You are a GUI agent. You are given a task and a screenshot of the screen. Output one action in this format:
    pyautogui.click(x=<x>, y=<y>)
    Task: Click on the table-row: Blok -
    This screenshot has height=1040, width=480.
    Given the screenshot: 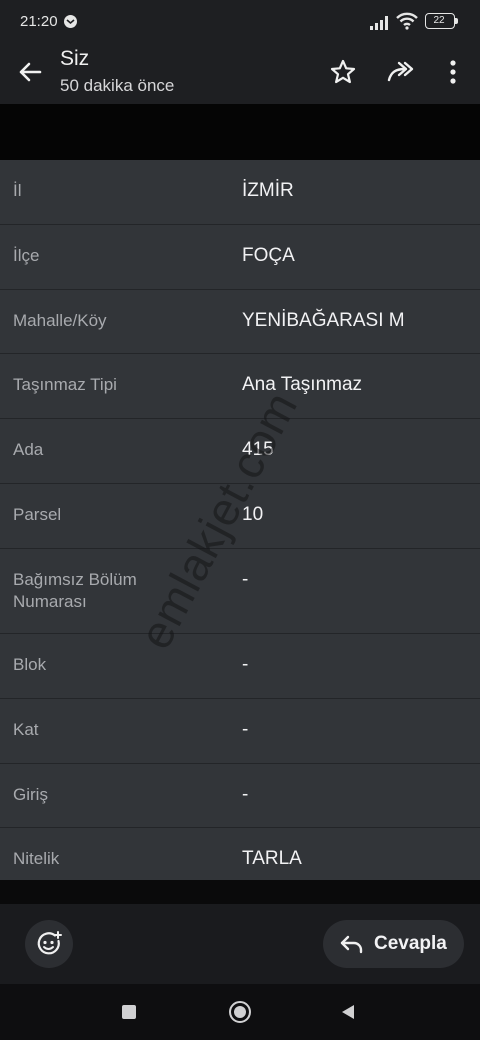 What is the action you would take?
    pyautogui.click(x=240, y=666)
    